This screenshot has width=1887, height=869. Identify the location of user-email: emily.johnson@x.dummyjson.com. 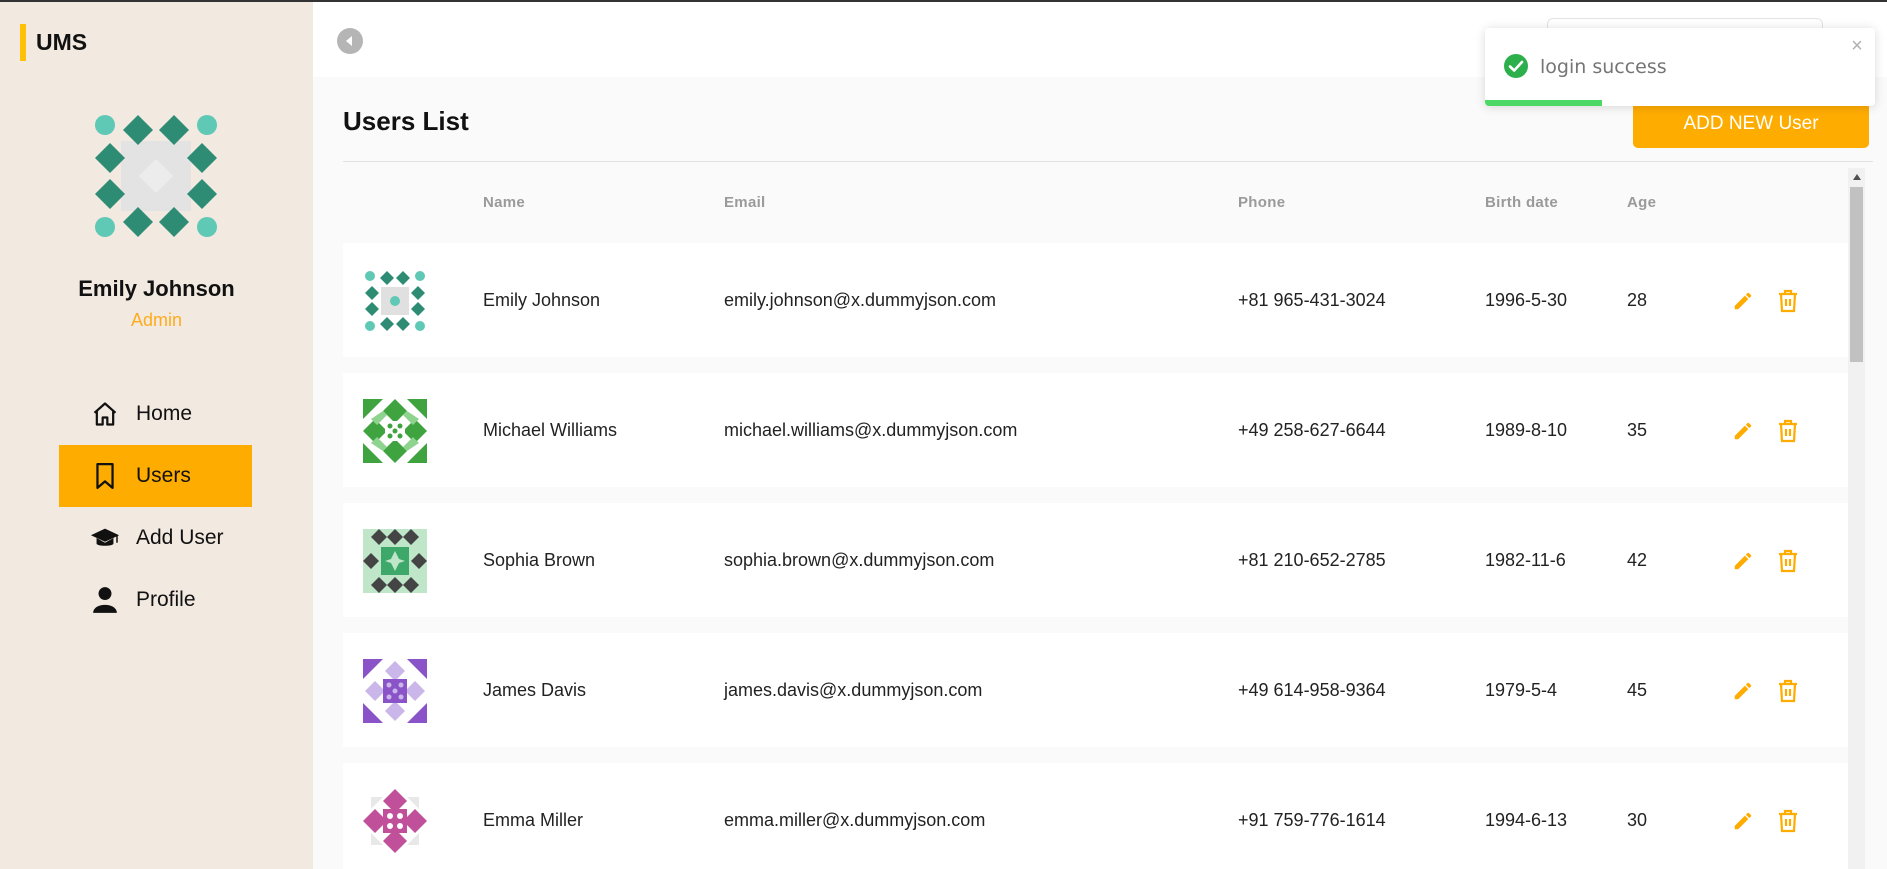
(860, 299).